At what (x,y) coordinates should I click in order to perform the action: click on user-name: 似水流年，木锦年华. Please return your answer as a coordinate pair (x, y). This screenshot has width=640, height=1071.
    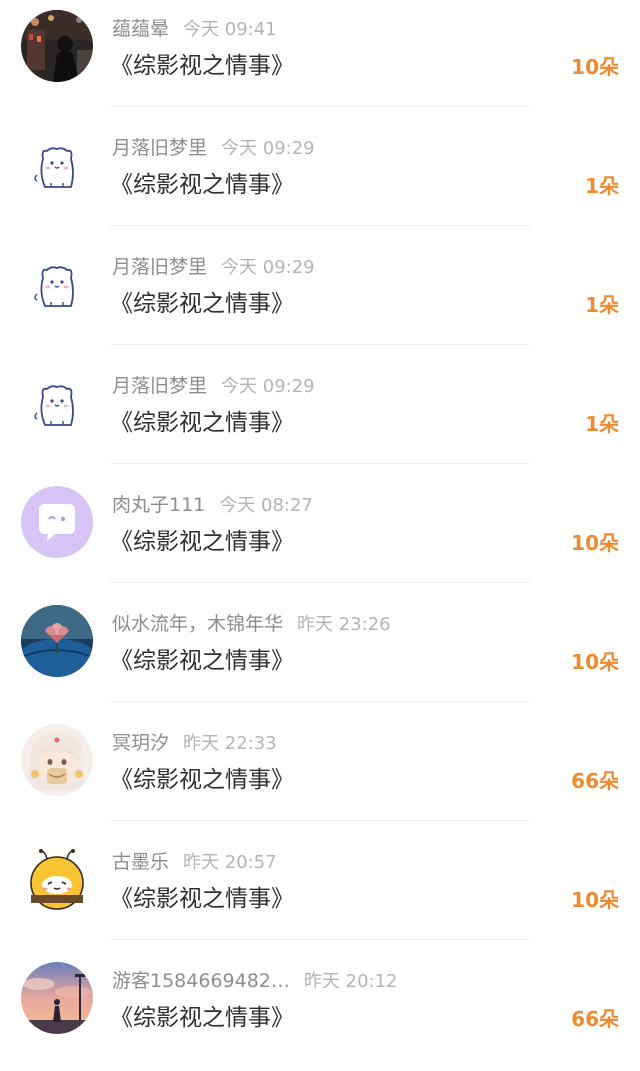
    Looking at the image, I should click on (197, 624).